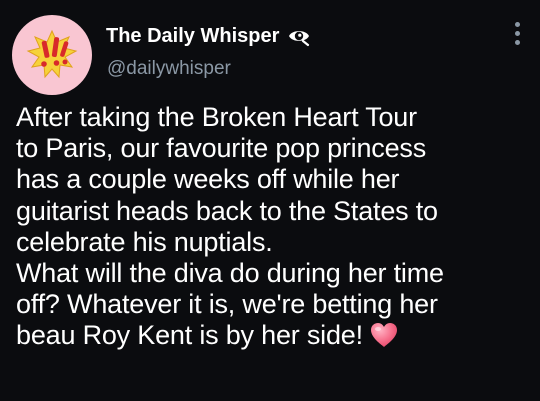 The width and height of the screenshot is (540, 401). I want to click on tweet-line: to Paris, our favourite pop princess, so click(221, 148).